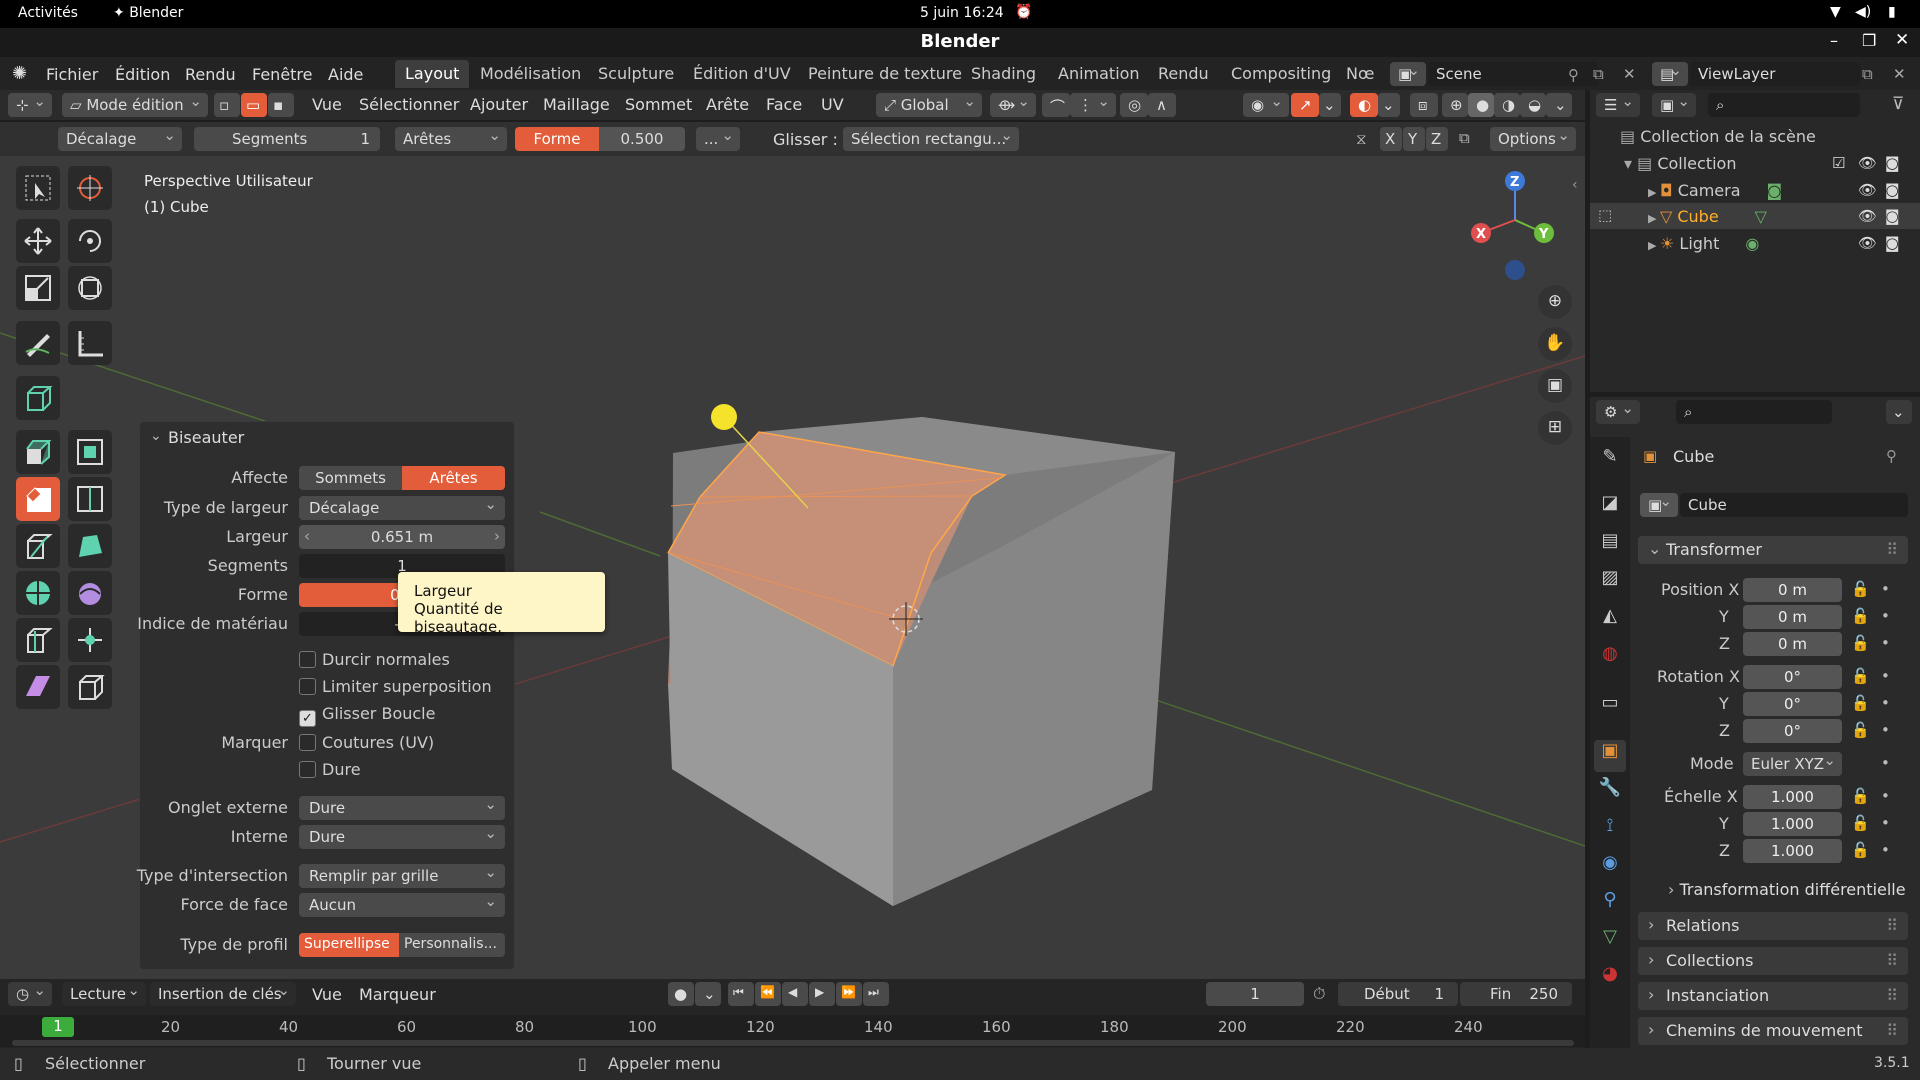 This screenshot has width=1920, height=1080. Describe the element at coordinates (530, 74) in the screenshot. I see `tab-modelisation: Modélisation` at that location.